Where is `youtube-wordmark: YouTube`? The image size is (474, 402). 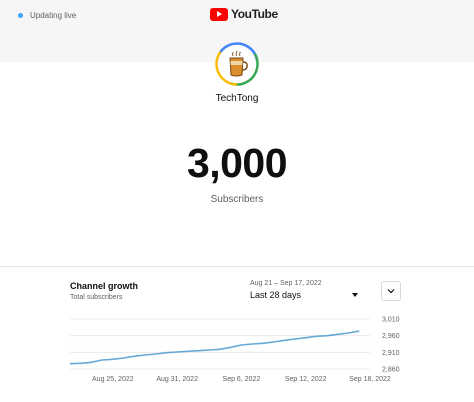
youtube-wordmark: YouTube is located at coordinates (254, 14).